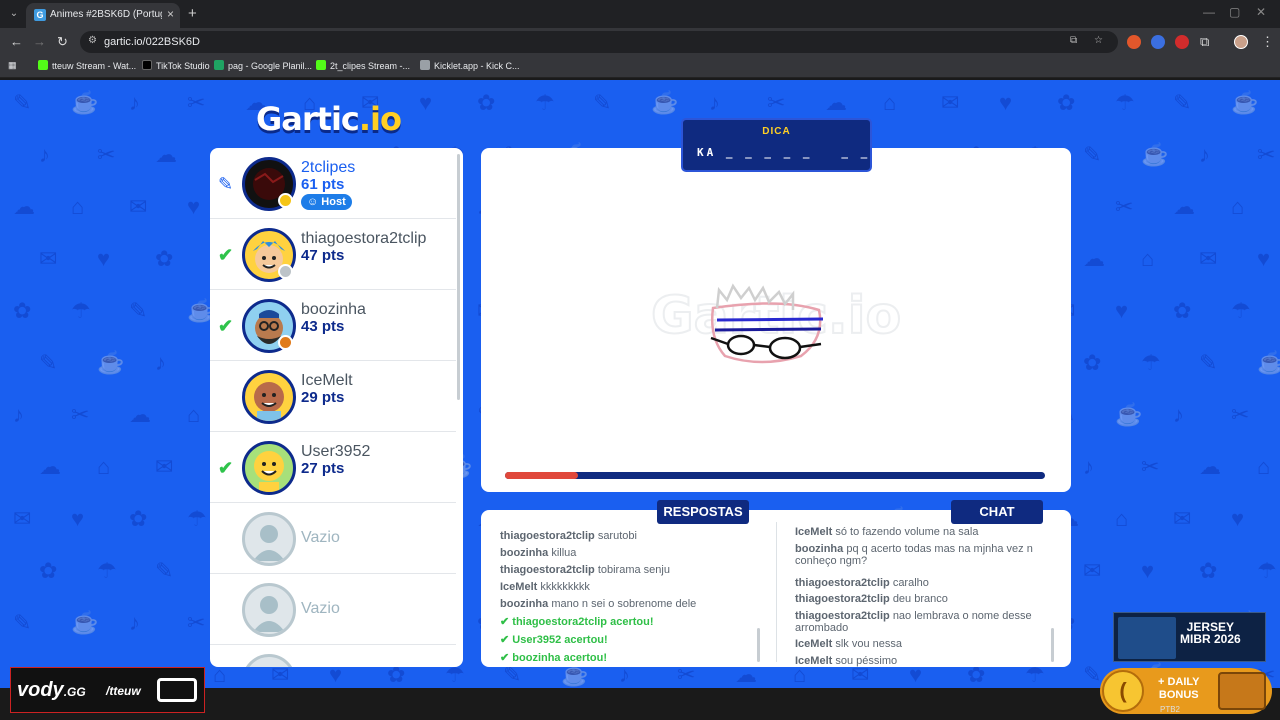 The image size is (1280, 720). What do you see at coordinates (333, 396) in the screenshot?
I see `player-row: IceMelt 29 pts` at bounding box center [333, 396].